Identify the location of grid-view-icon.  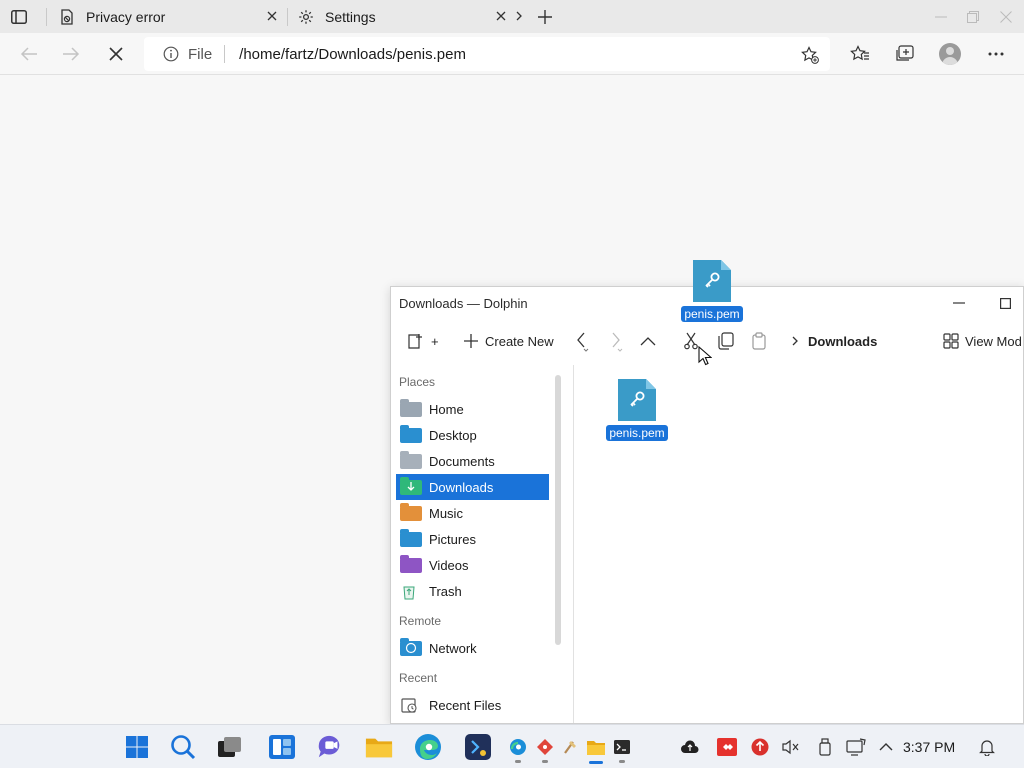
(951, 341).